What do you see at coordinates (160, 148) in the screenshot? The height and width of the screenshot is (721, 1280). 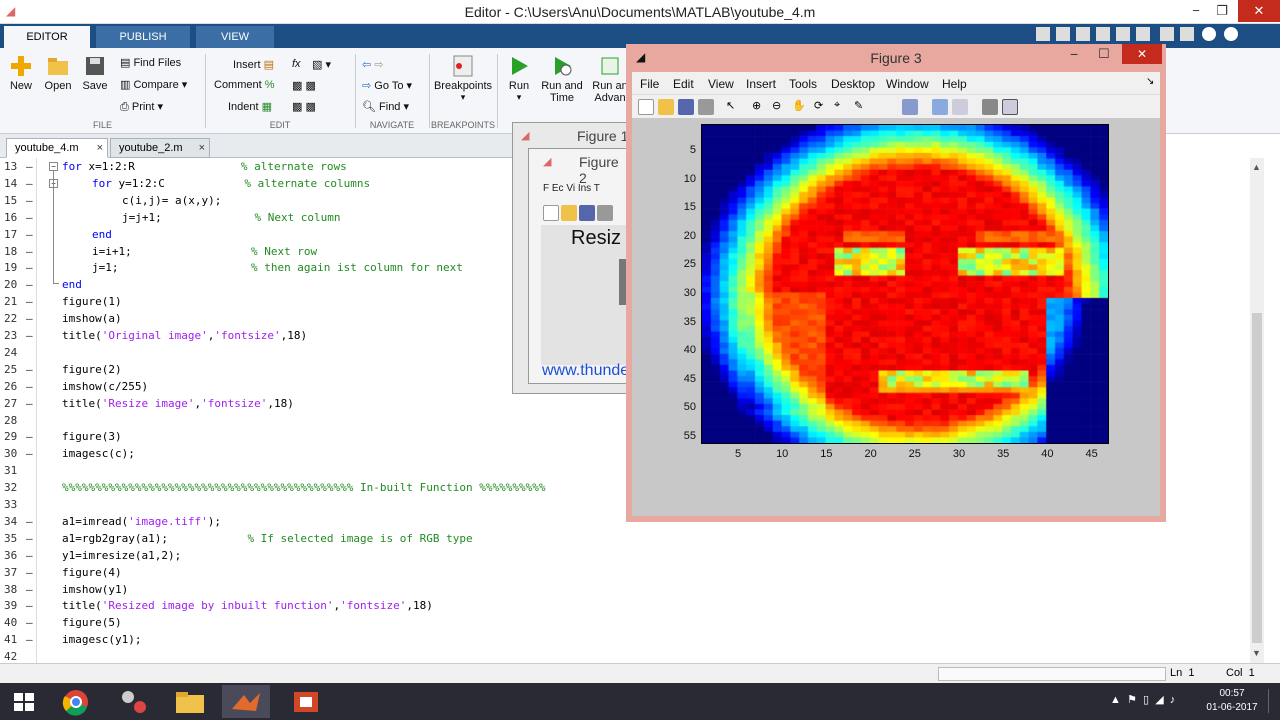 I see `editor-tab-youtube-2: youtube_2.m ×` at bounding box center [160, 148].